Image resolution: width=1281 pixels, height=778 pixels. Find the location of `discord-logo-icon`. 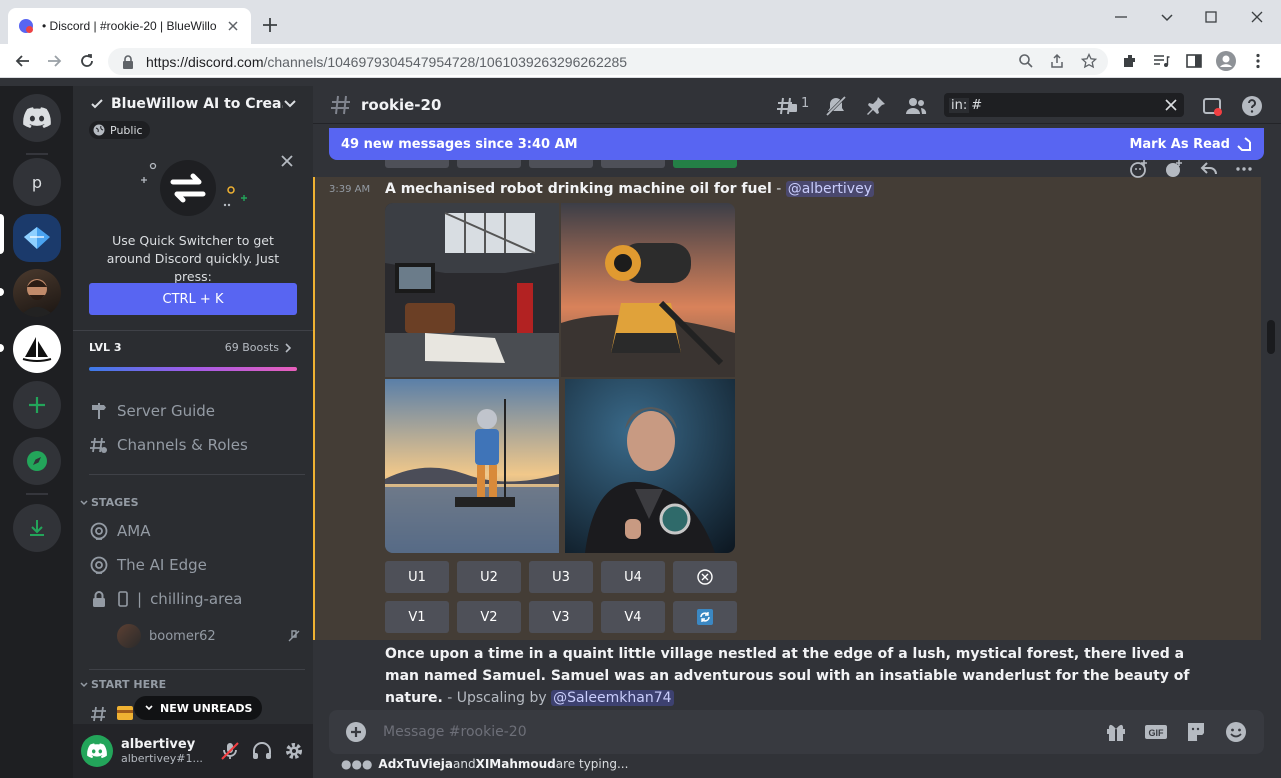

discord-logo-icon is located at coordinates (97, 751).